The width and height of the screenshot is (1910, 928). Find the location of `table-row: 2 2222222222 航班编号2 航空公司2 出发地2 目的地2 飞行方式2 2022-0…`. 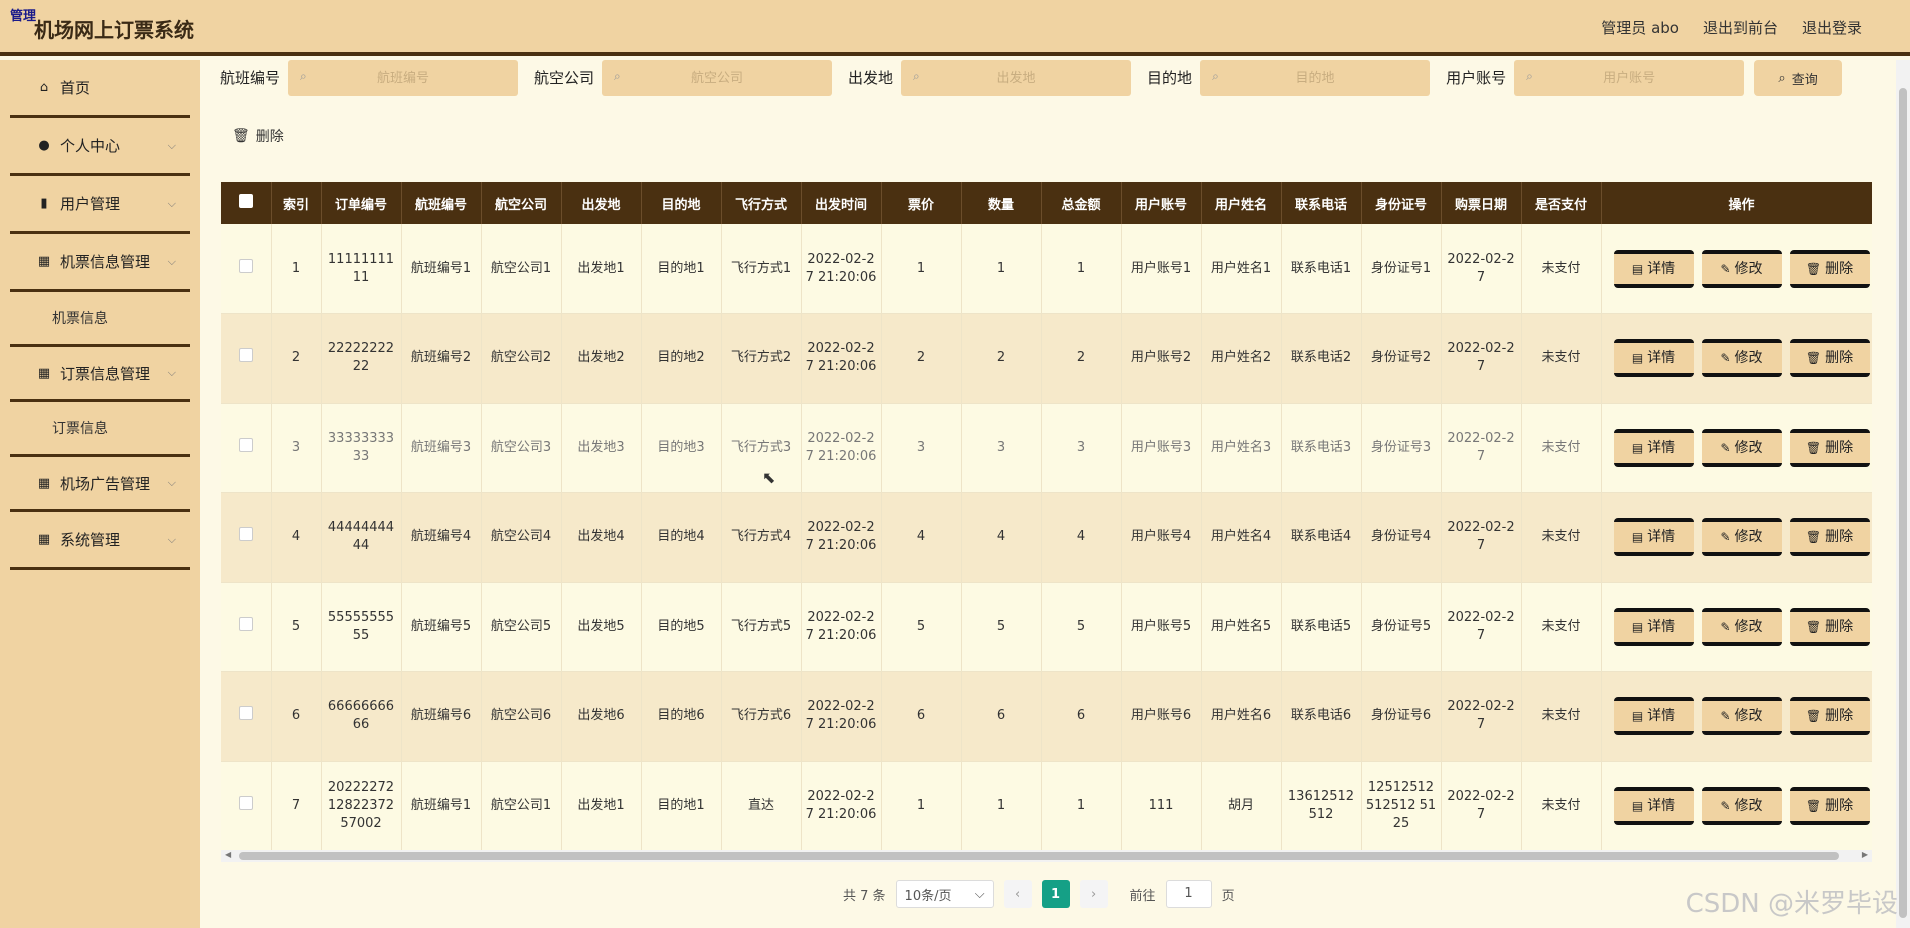

table-row: 2 2222222222 航班编号2 航空公司2 出发地2 目的地2 飞行方式2 2022-0… is located at coordinates (1046, 358).